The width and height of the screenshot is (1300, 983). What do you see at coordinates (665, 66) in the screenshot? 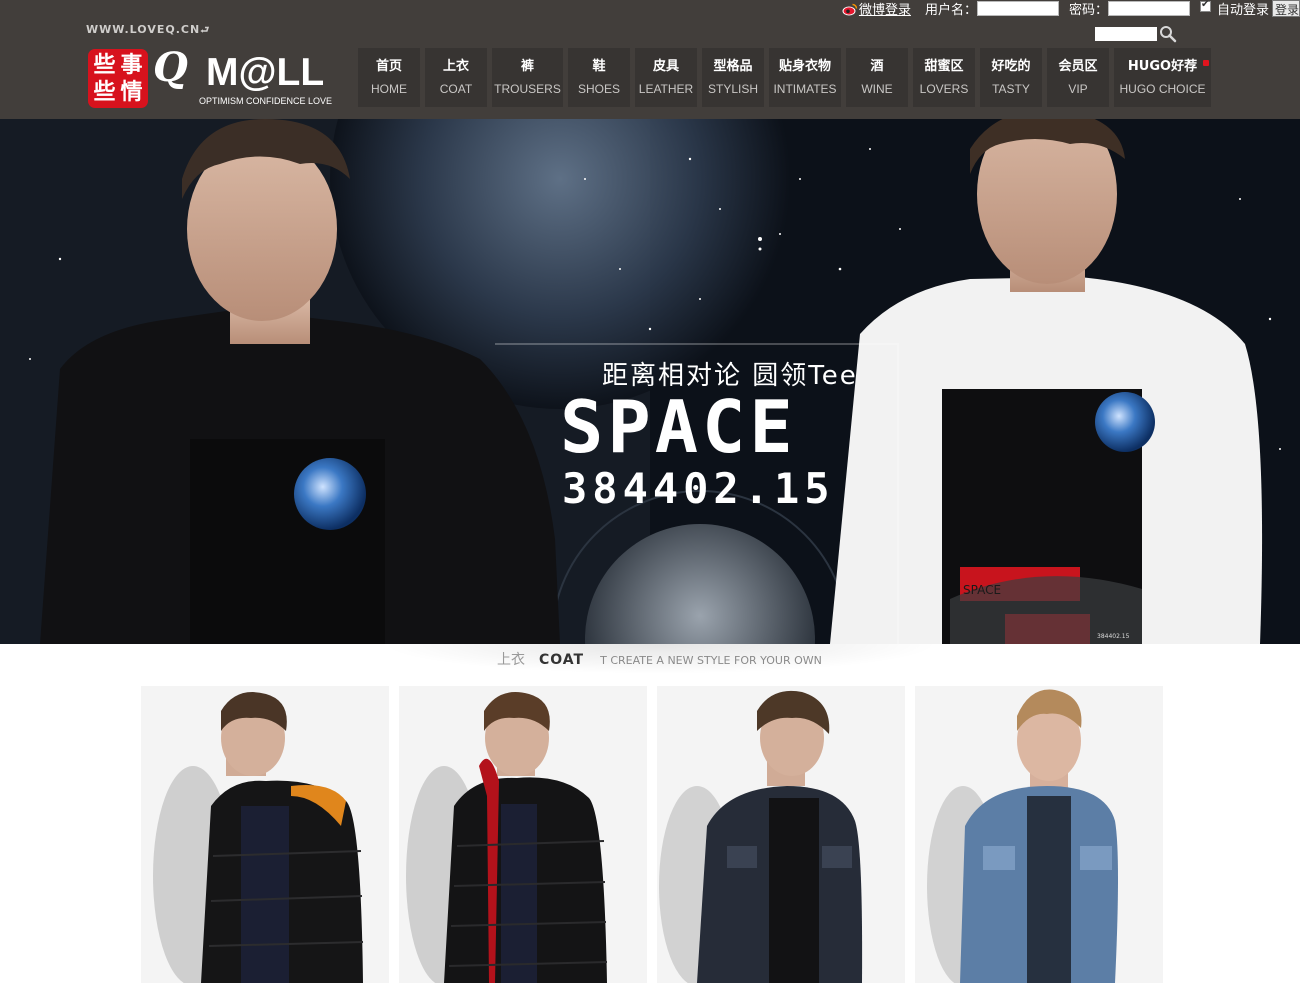
I see `nav-label-zh: 皮具` at bounding box center [665, 66].